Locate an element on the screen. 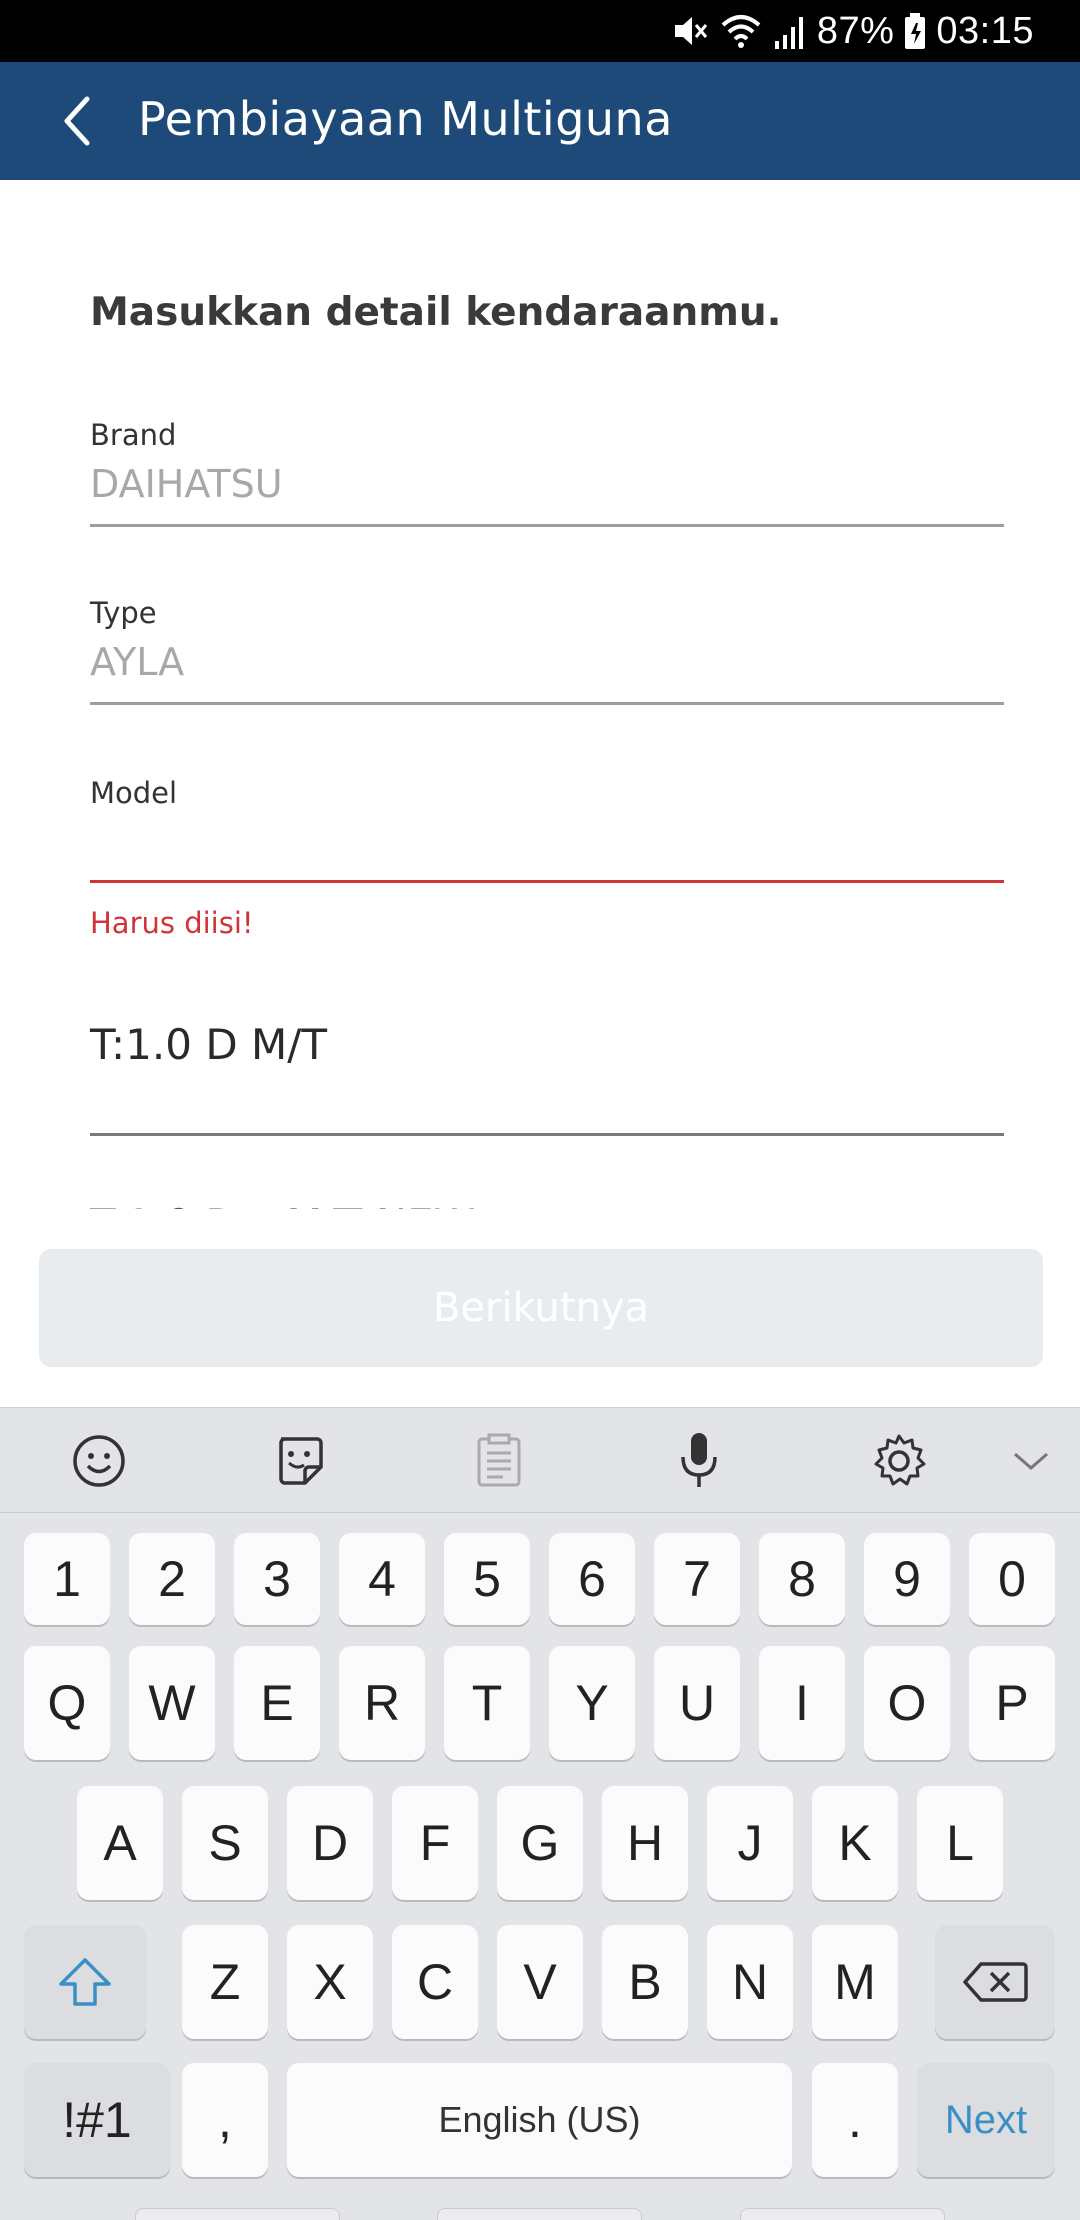 Image resolution: width=1080 pixels, height=2220 pixels. brand-label: Brand is located at coordinates (133, 435).